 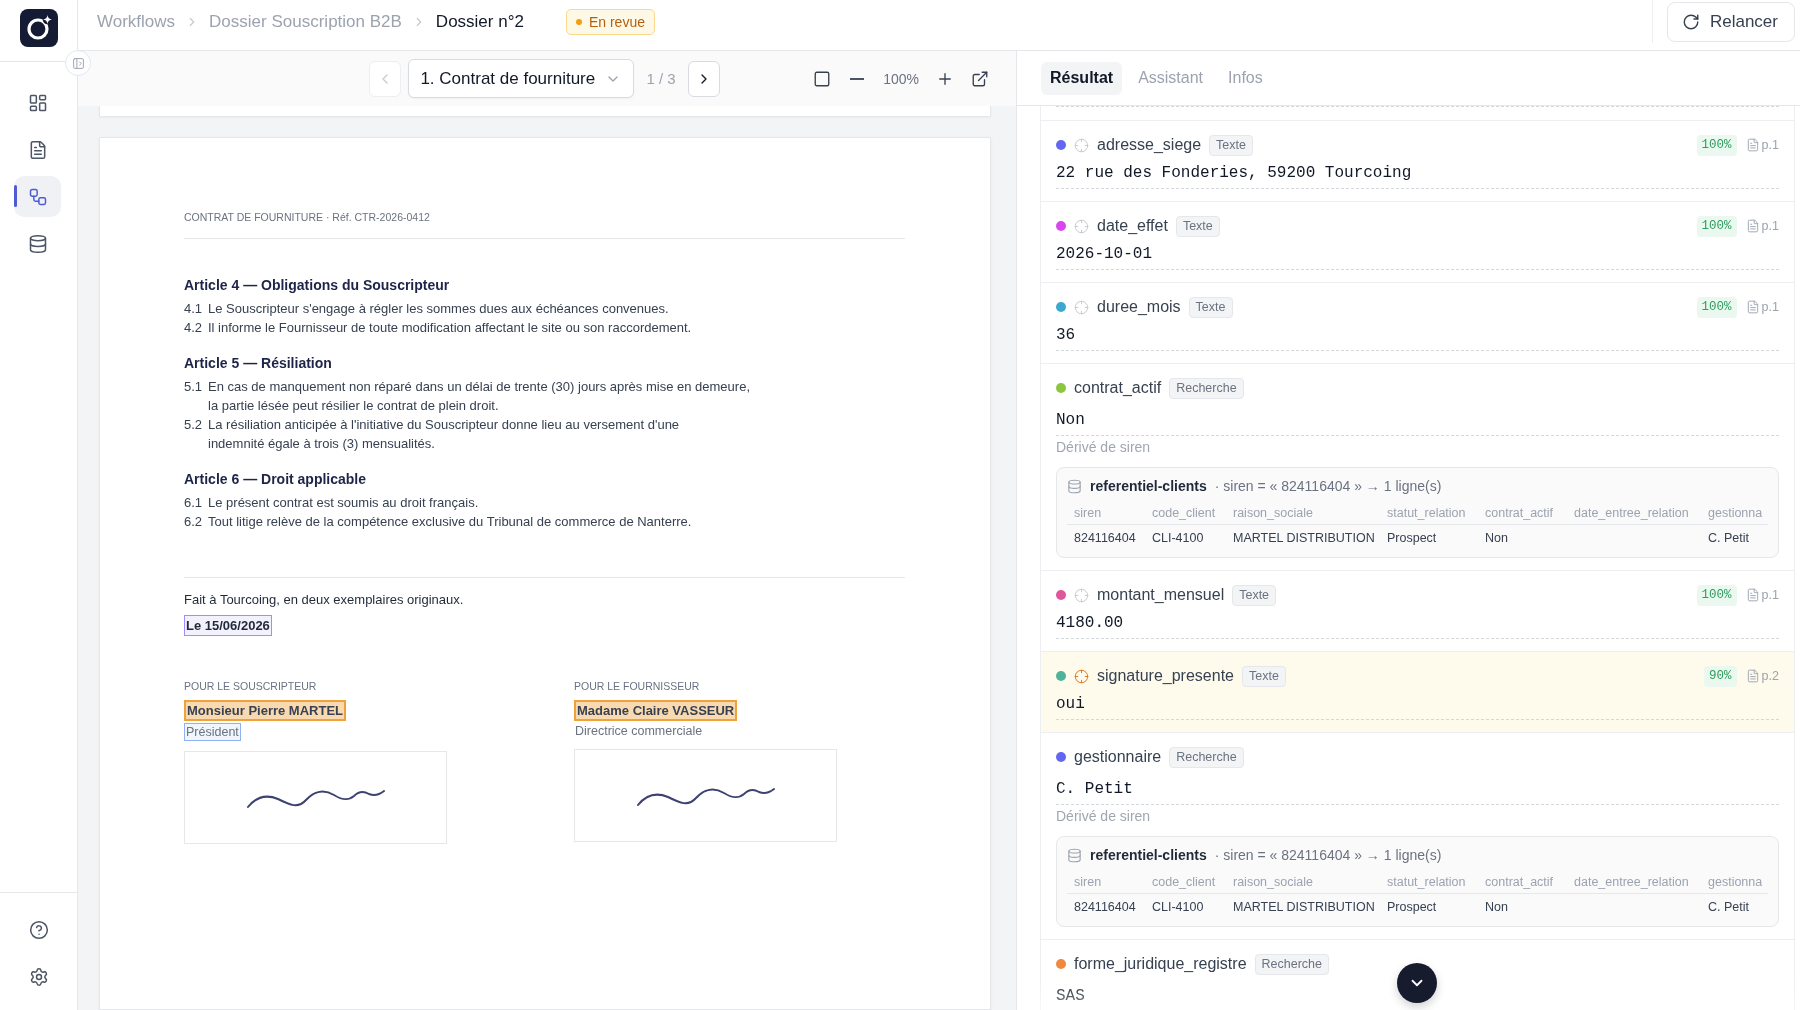 What do you see at coordinates (857, 78) in the screenshot?
I see `minus-icon` at bounding box center [857, 78].